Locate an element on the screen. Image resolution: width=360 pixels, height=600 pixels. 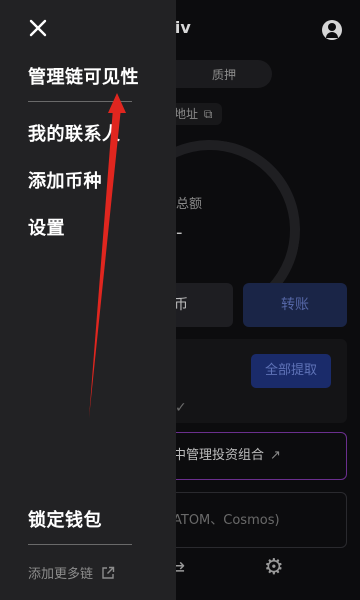
external-link-icon: ↗ is located at coordinates (275, 455).